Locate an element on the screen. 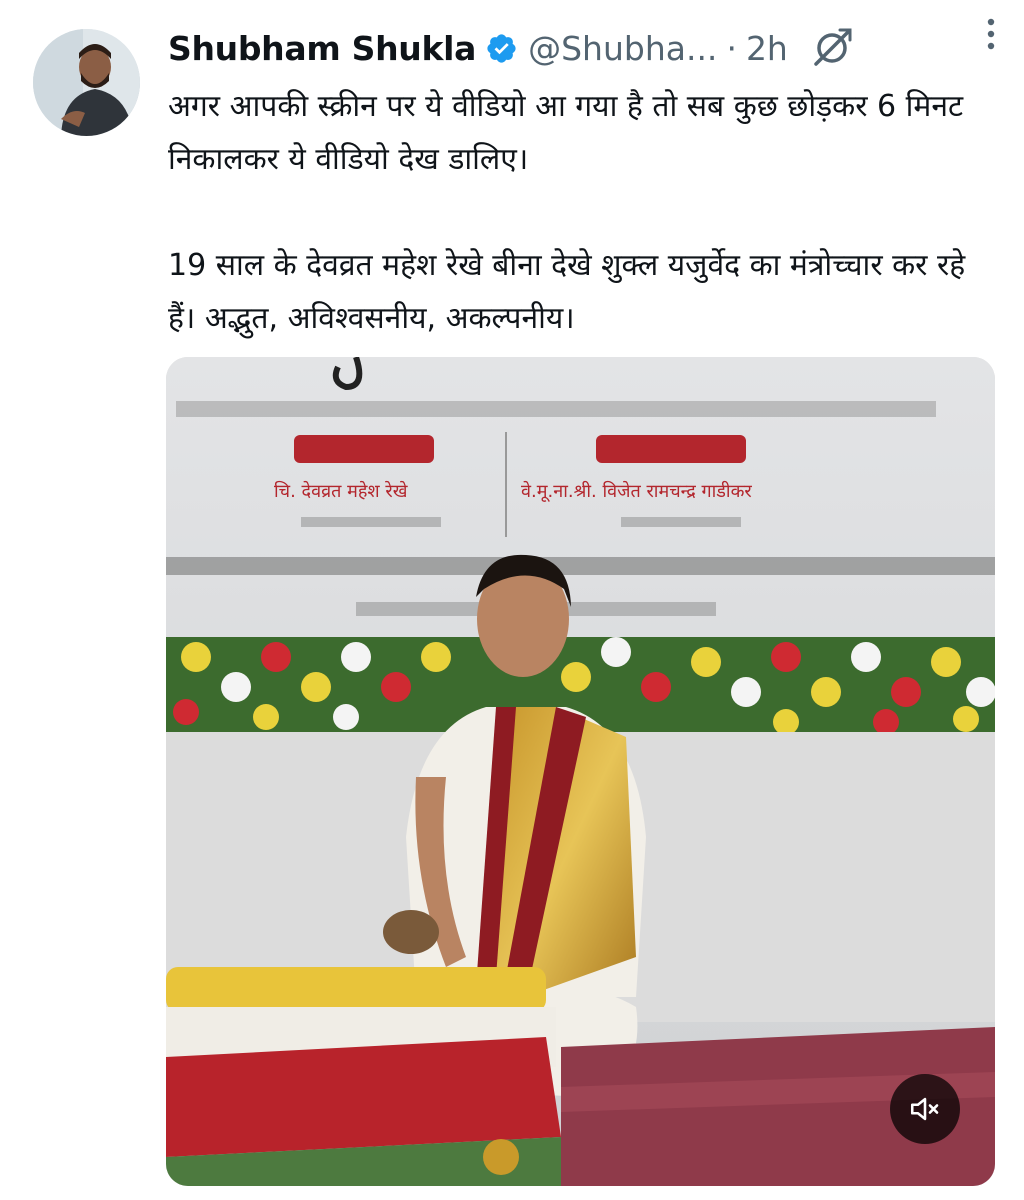 The image size is (1024, 1200). mute-button is located at coordinates (925, 1109).